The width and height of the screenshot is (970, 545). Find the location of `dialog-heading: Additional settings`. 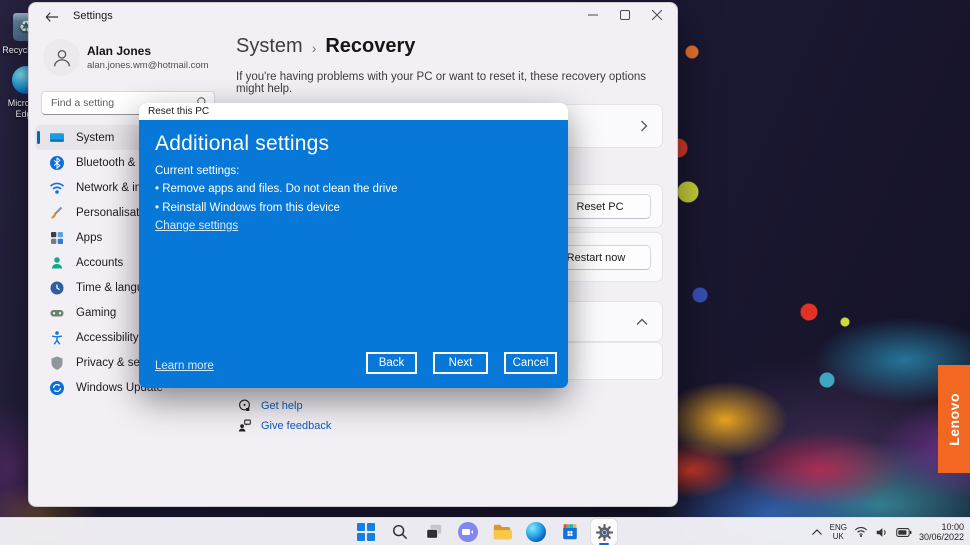

dialog-heading: Additional settings is located at coordinates (242, 143).